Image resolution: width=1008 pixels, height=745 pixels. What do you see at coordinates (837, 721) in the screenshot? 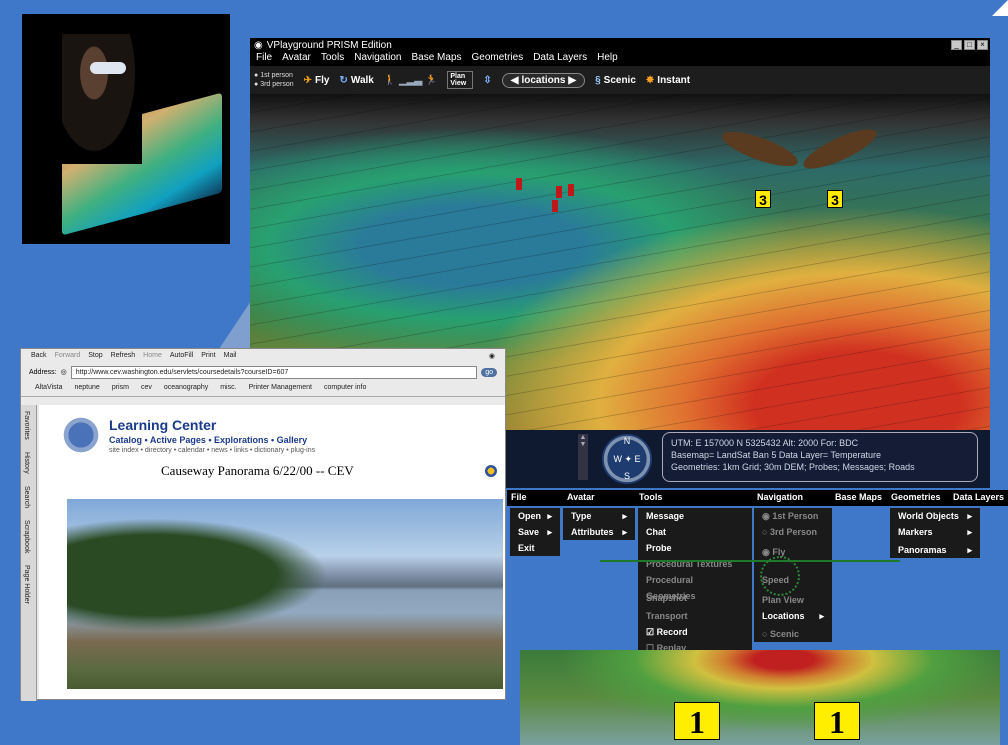
I see `label-badge: 1` at bounding box center [837, 721].